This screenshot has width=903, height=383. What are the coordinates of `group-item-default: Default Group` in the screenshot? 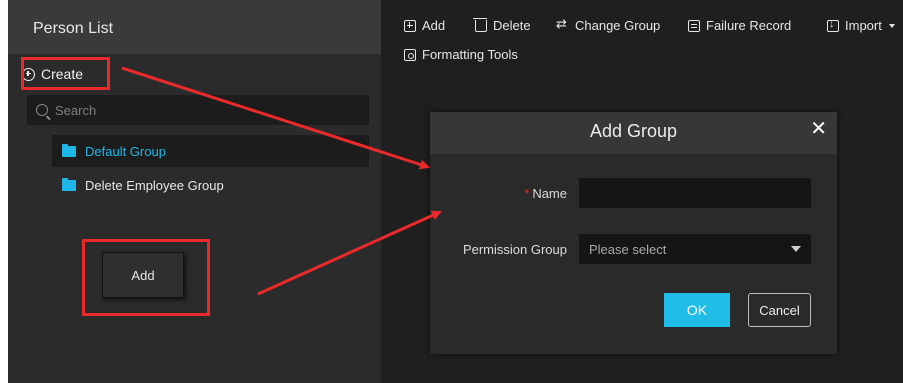 It's located at (210, 151).